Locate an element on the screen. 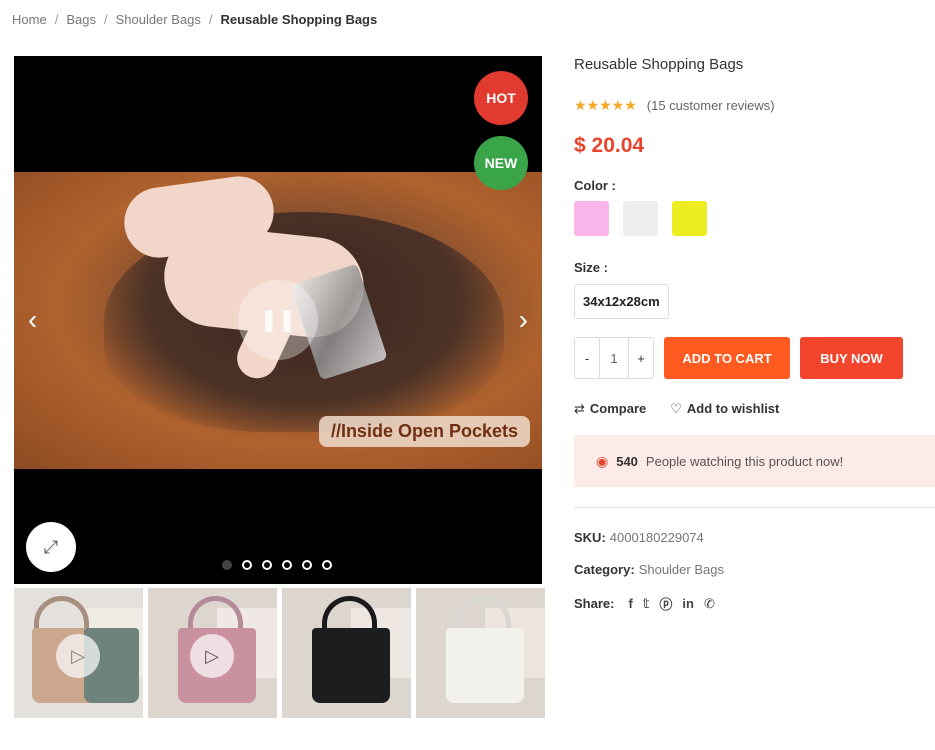 This screenshot has height=750, width=935. video-caption: //Inside Open Pockets is located at coordinates (424, 431).